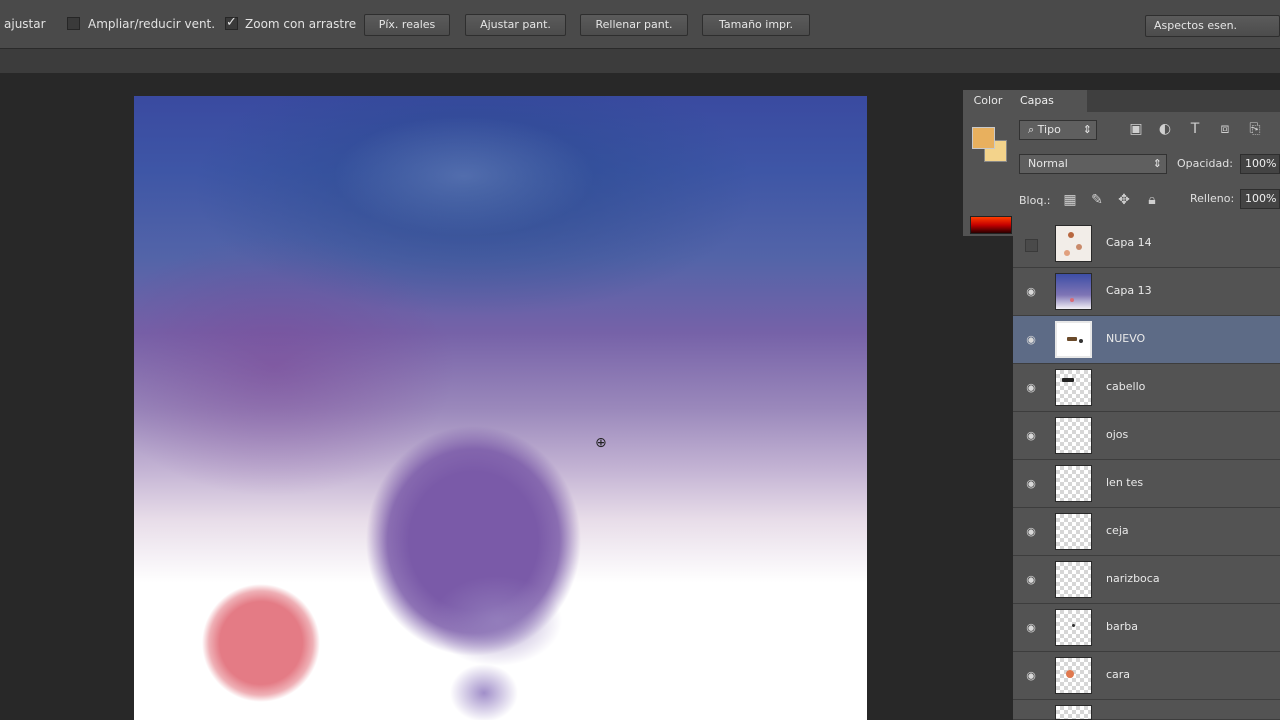  I want to click on tab-color: Color, so click(988, 101).